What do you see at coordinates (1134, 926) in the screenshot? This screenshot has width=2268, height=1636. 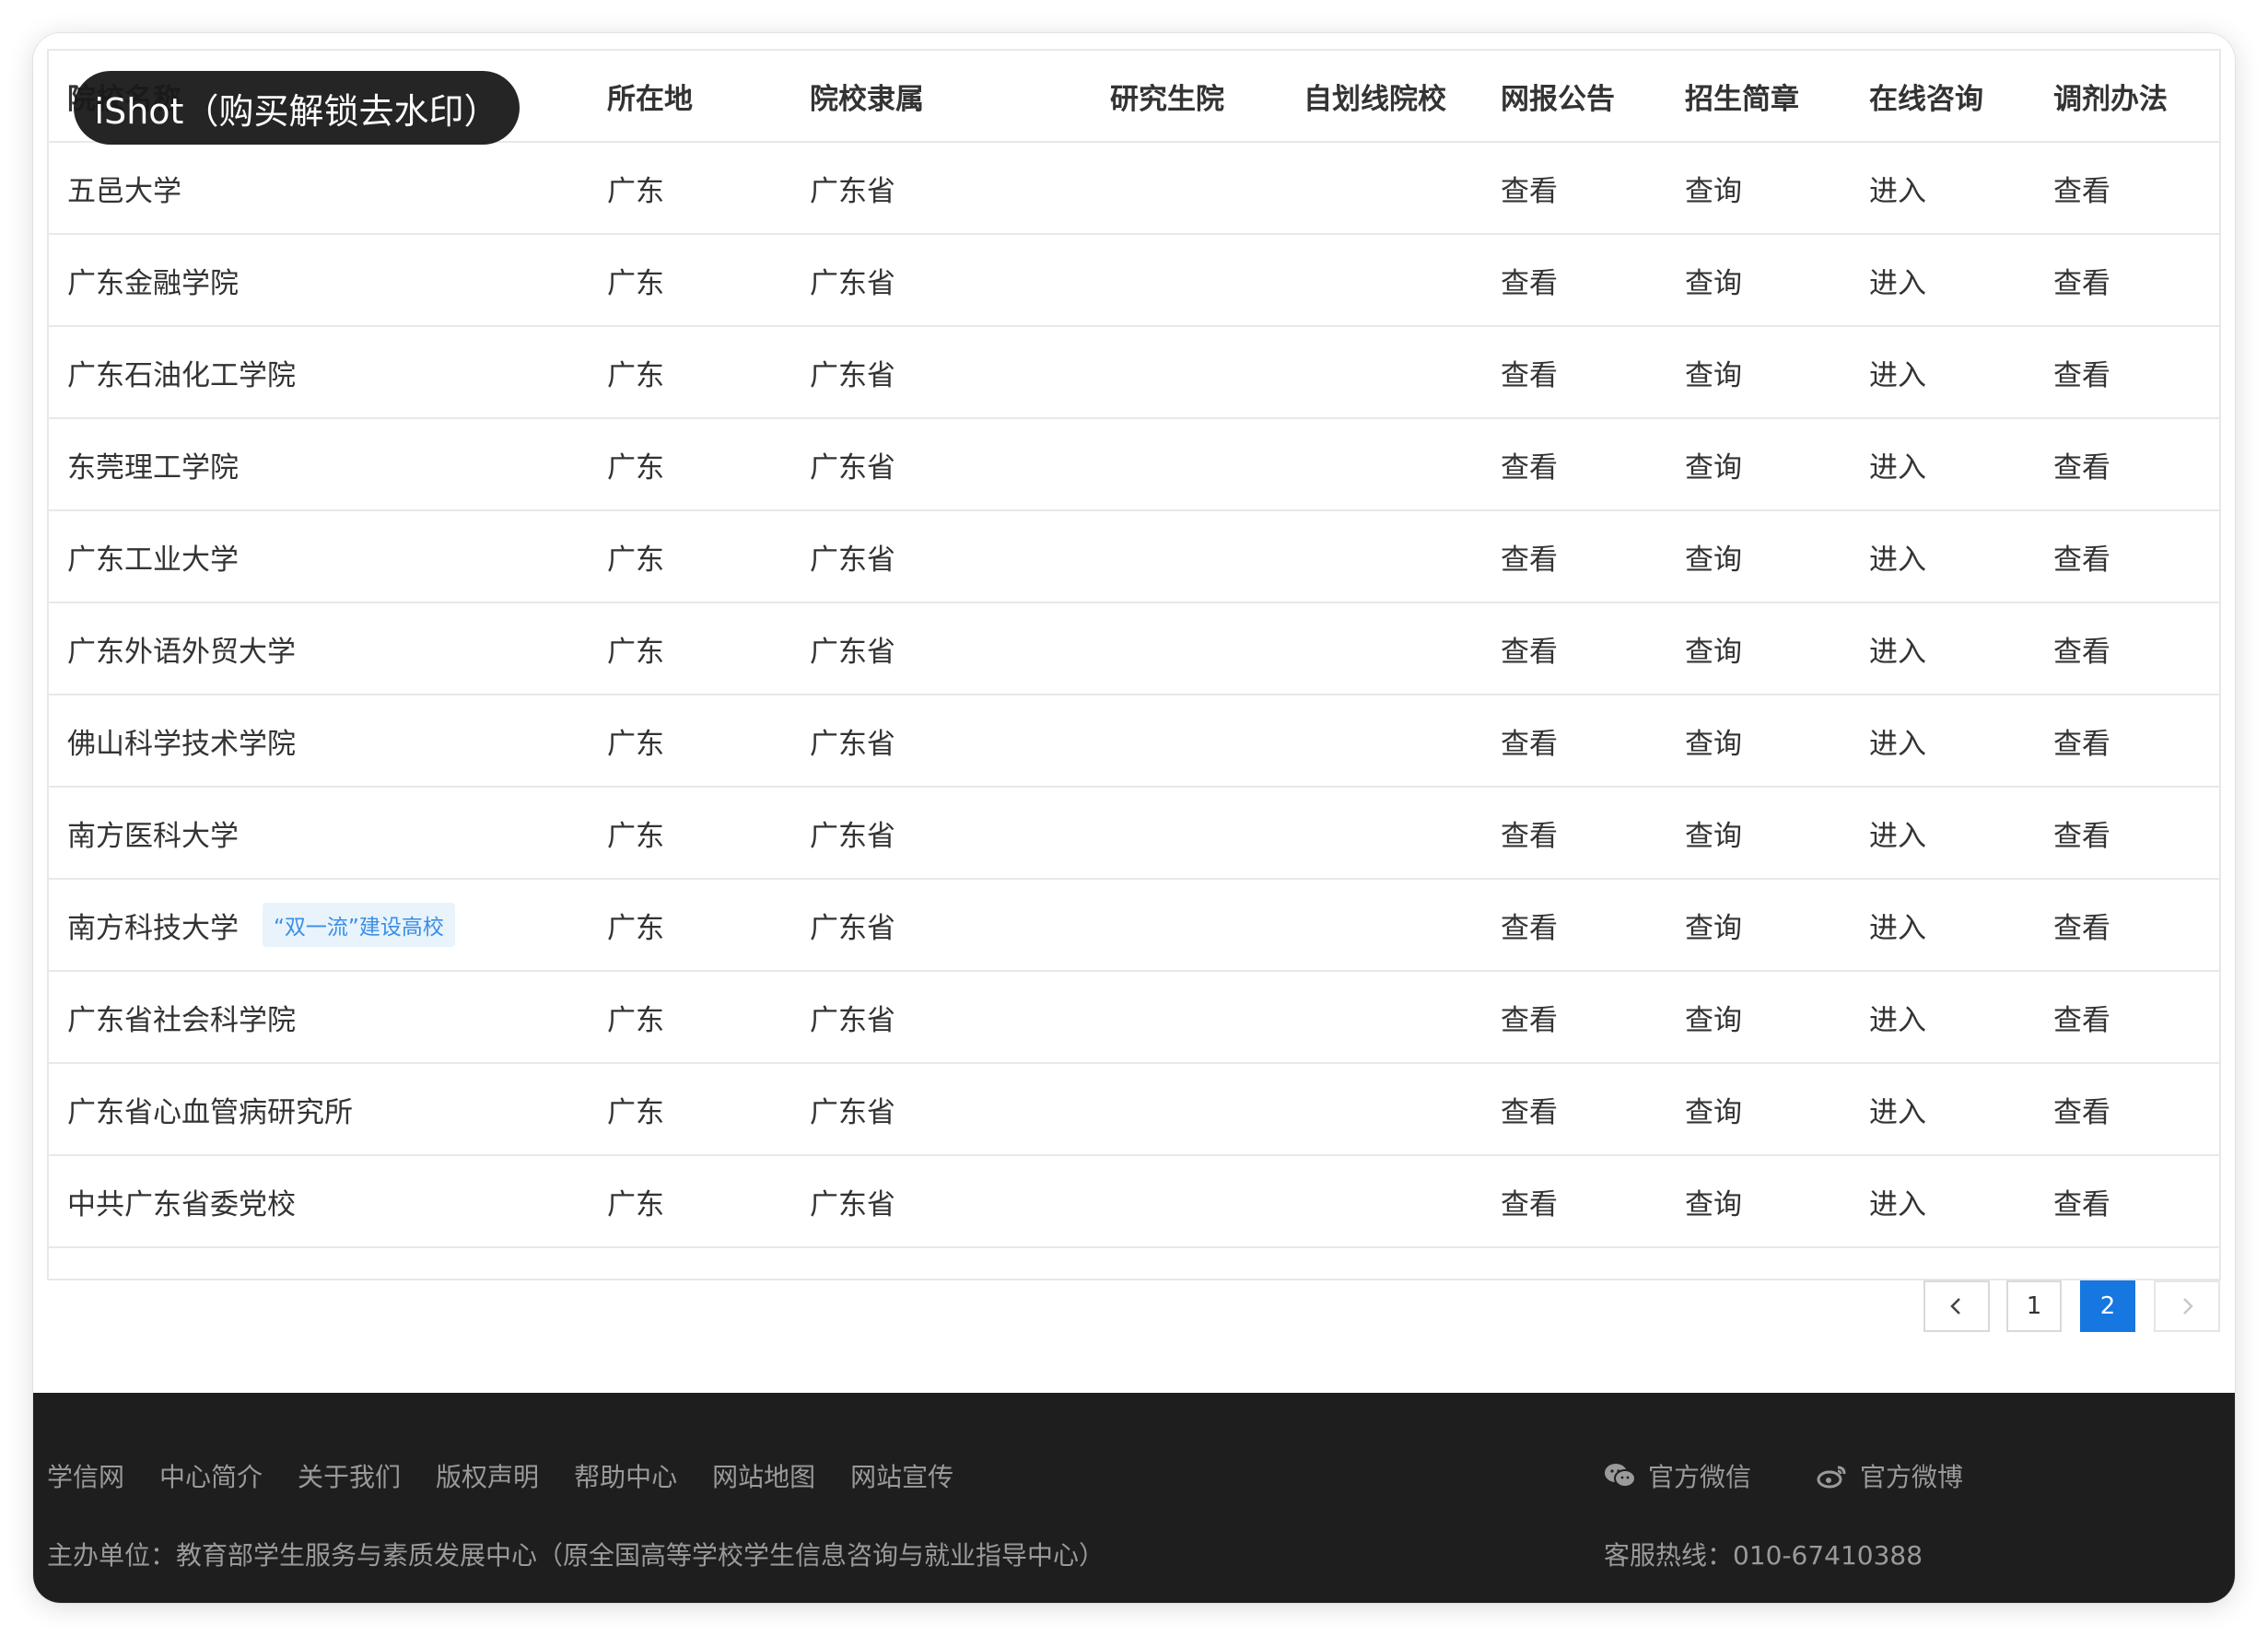 I see `table-row: 南方科技大学 “双一流”建设高校 广东 广东省 查看 查询 进入 查看` at bounding box center [1134, 926].